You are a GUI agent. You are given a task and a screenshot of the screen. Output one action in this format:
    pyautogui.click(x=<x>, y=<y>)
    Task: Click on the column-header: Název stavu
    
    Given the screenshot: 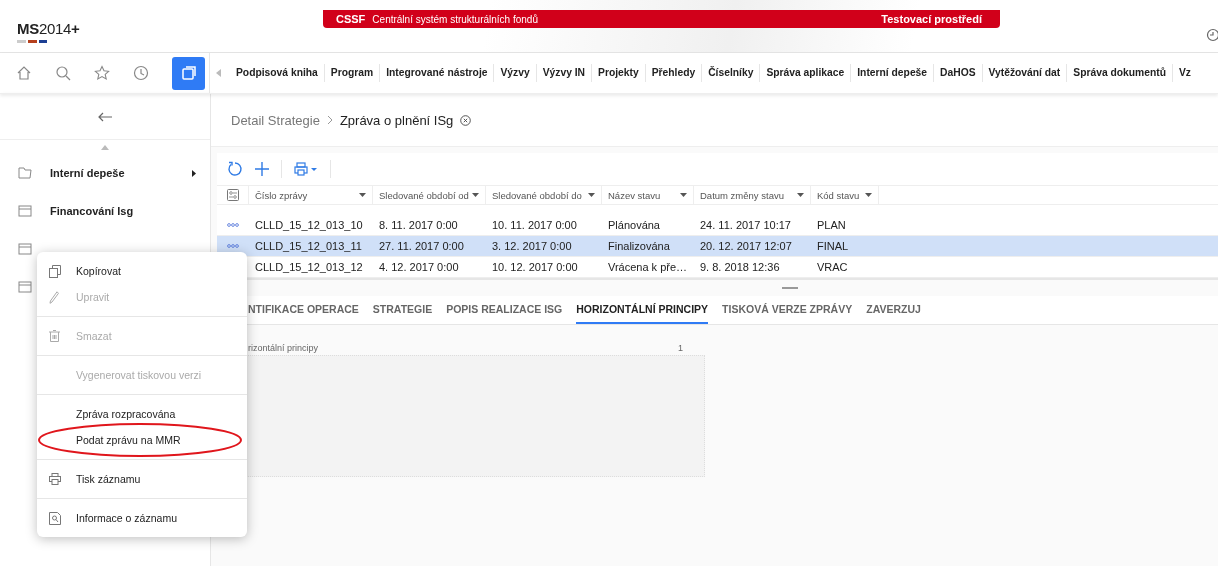 What is the action you would take?
    pyautogui.click(x=634, y=195)
    